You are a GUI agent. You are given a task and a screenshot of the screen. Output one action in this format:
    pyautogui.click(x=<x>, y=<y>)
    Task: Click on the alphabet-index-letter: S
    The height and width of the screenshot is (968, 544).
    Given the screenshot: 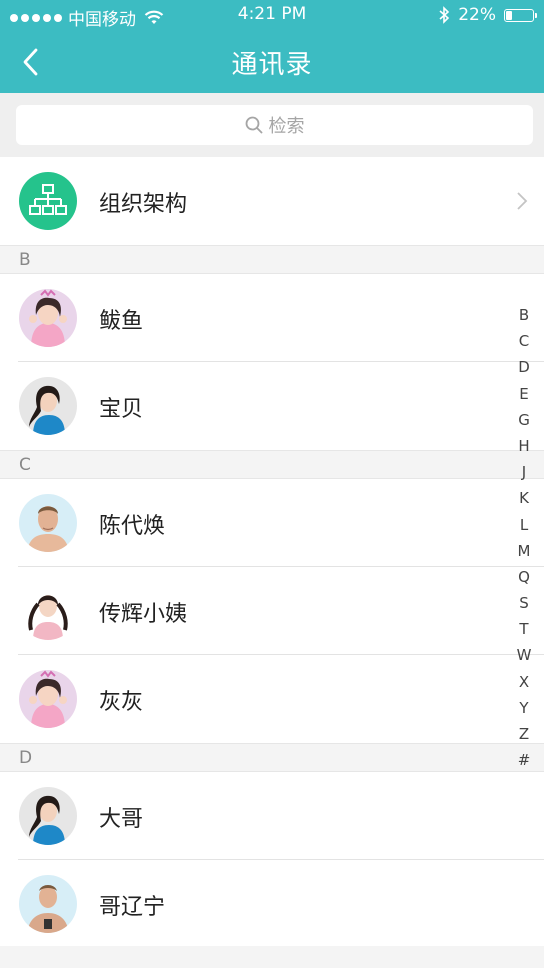 What is the action you would take?
    pyautogui.click(x=524, y=603)
    